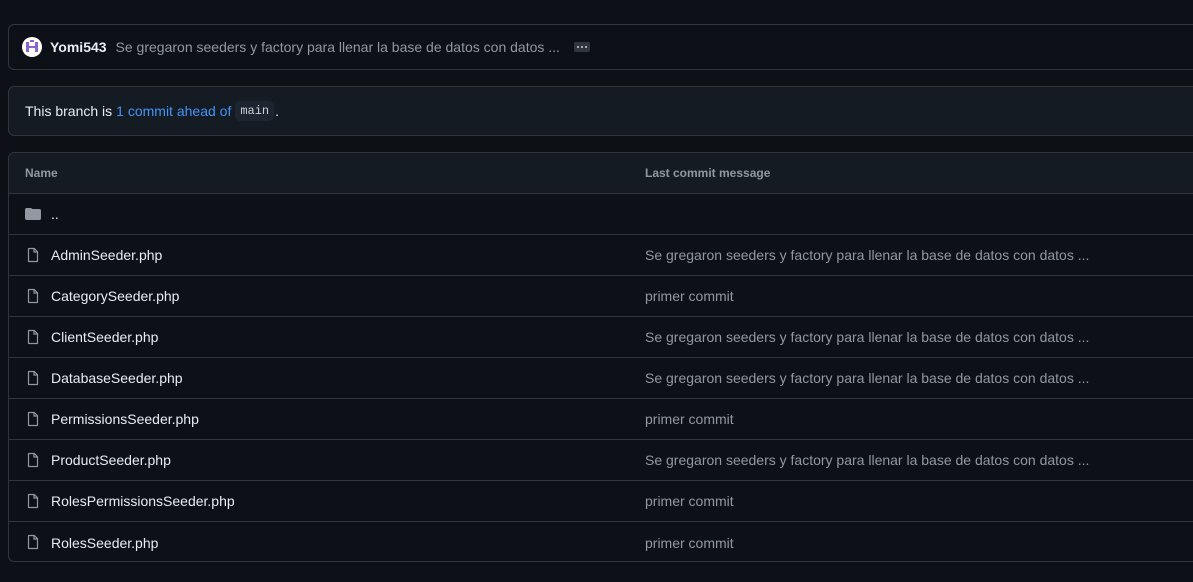 This screenshot has width=1193, height=582. What do you see at coordinates (69, 111) in the screenshot?
I see `branch-status-prefix: This branch is` at bounding box center [69, 111].